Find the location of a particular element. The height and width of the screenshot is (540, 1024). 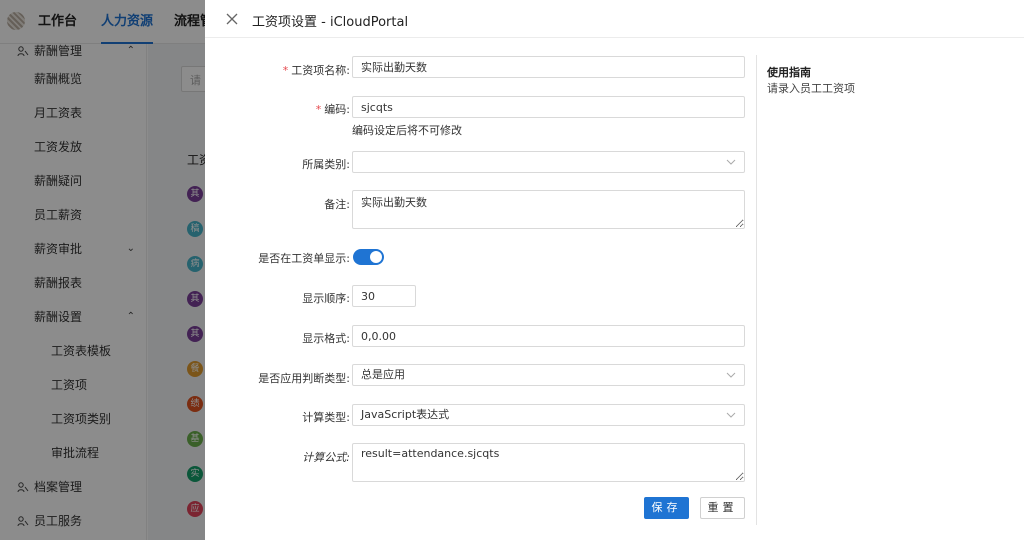

display-format-label: 显示格式: is located at coordinates (326, 338).